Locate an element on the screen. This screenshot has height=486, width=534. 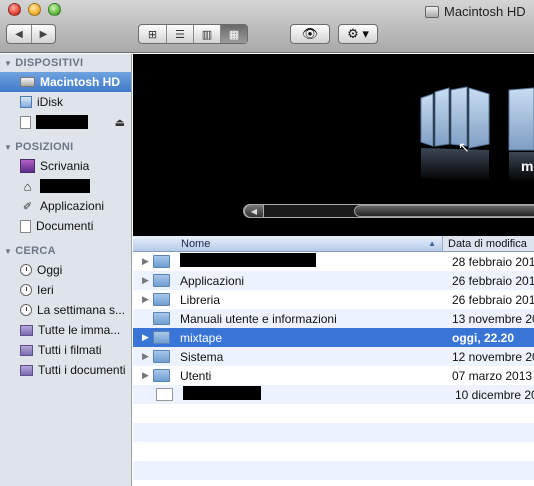
action-menu-button: ⚙ ▾ is located at coordinates (358, 34).